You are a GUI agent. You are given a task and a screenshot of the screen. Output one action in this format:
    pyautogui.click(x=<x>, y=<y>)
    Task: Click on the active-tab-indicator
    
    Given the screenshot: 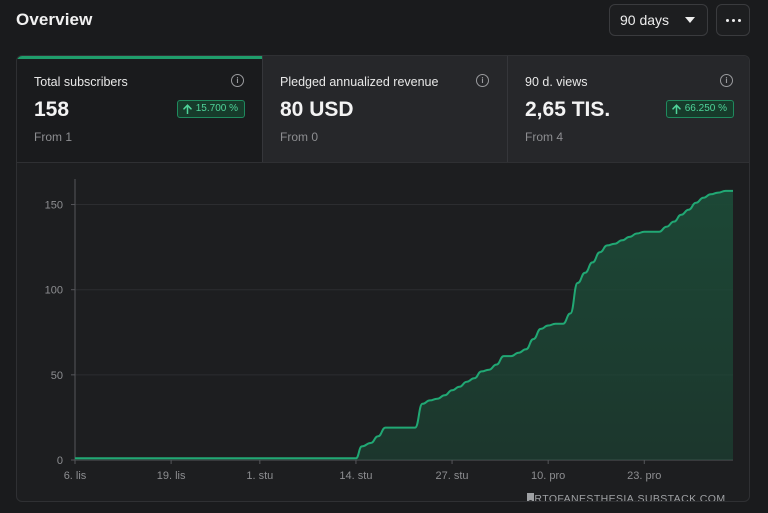 What is the action you would take?
    pyautogui.click(x=139, y=57)
    